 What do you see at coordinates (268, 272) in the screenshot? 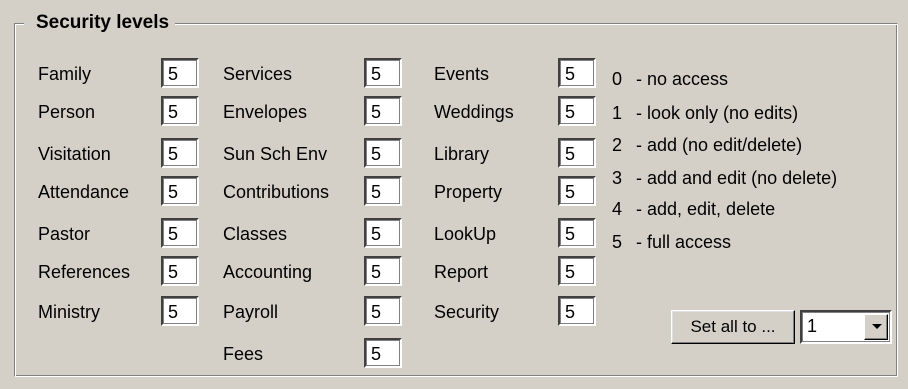
I see `label-accounting: Accounting` at bounding box center [268, 272].